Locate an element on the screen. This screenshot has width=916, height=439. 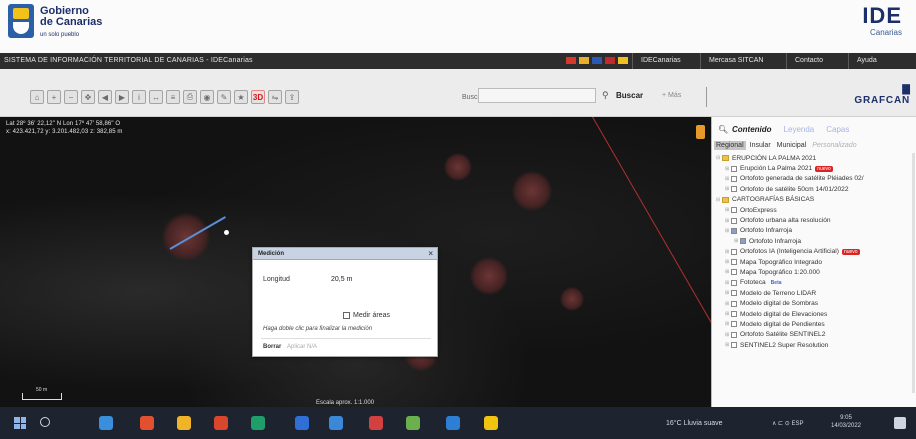
layer-item: ⊞ SENTINEL2 Super Resolution is located at coordinates (814, 345).